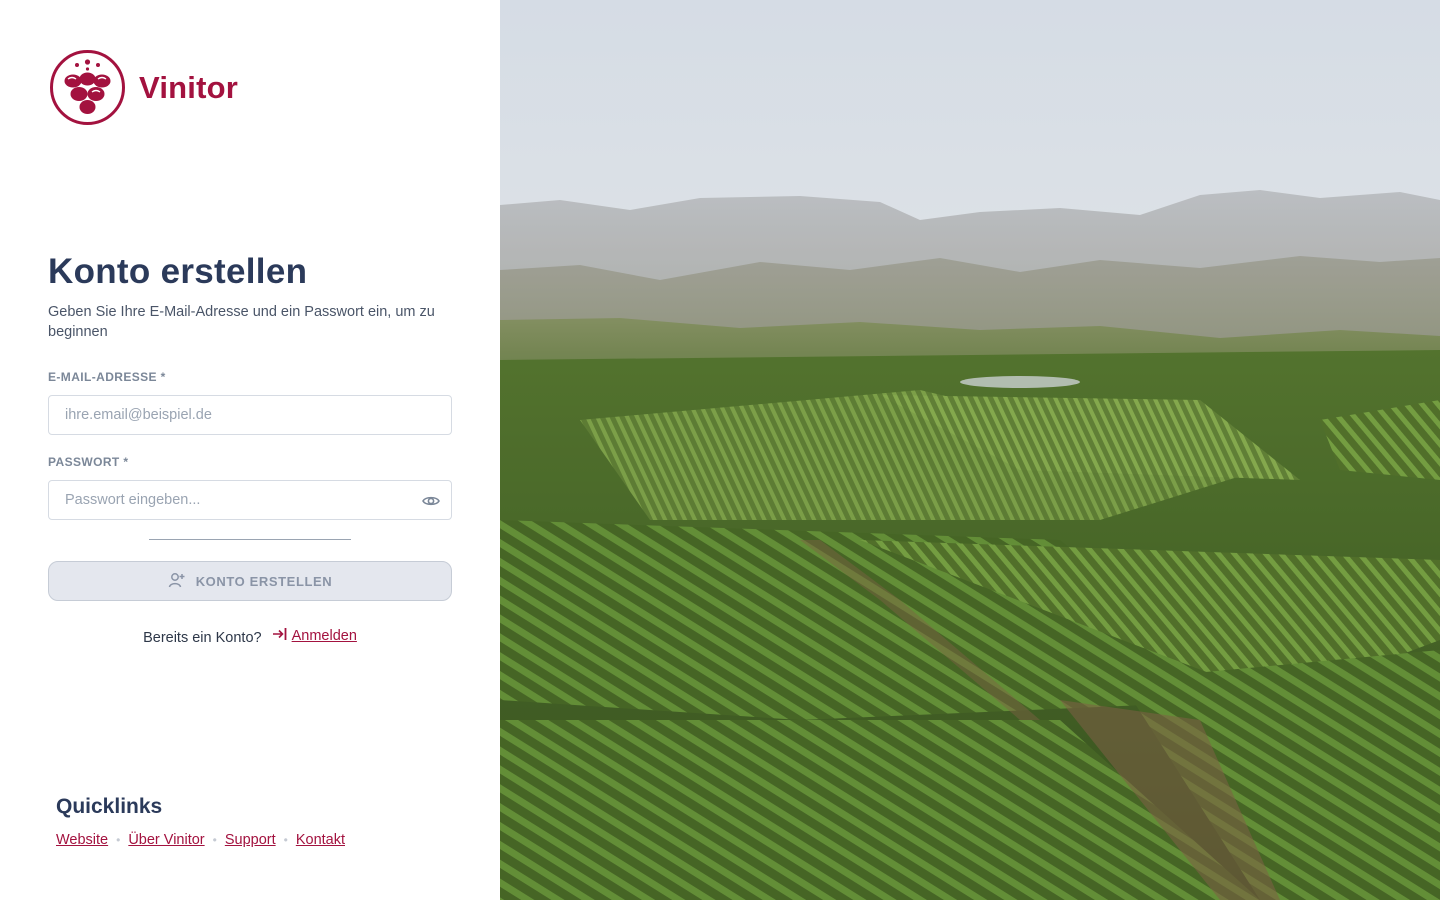  I want to click on password-field-wrapper, so click(250, 500).